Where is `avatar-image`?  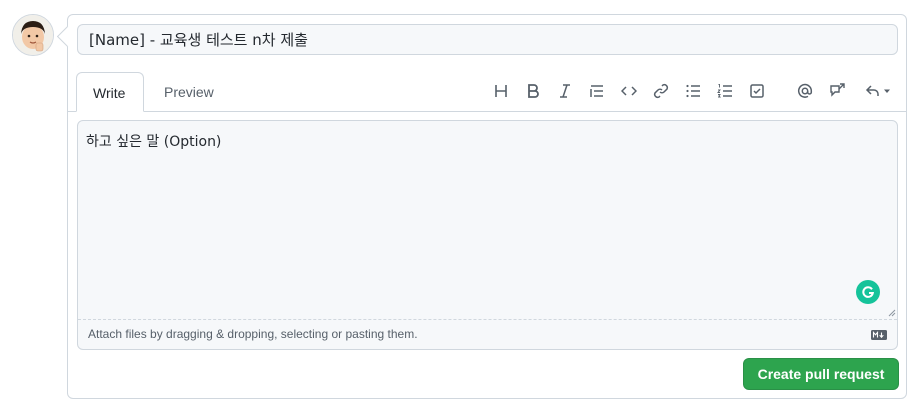 avatar-image is located at coordinates (33, 35).